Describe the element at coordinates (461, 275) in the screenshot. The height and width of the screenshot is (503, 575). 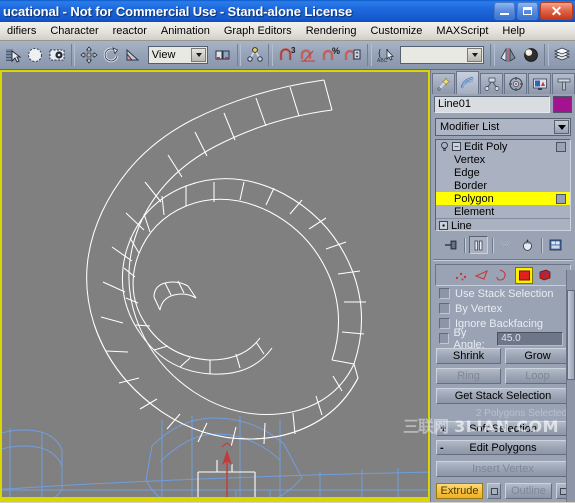
I see `sub-object-vertex-icon` at that location.